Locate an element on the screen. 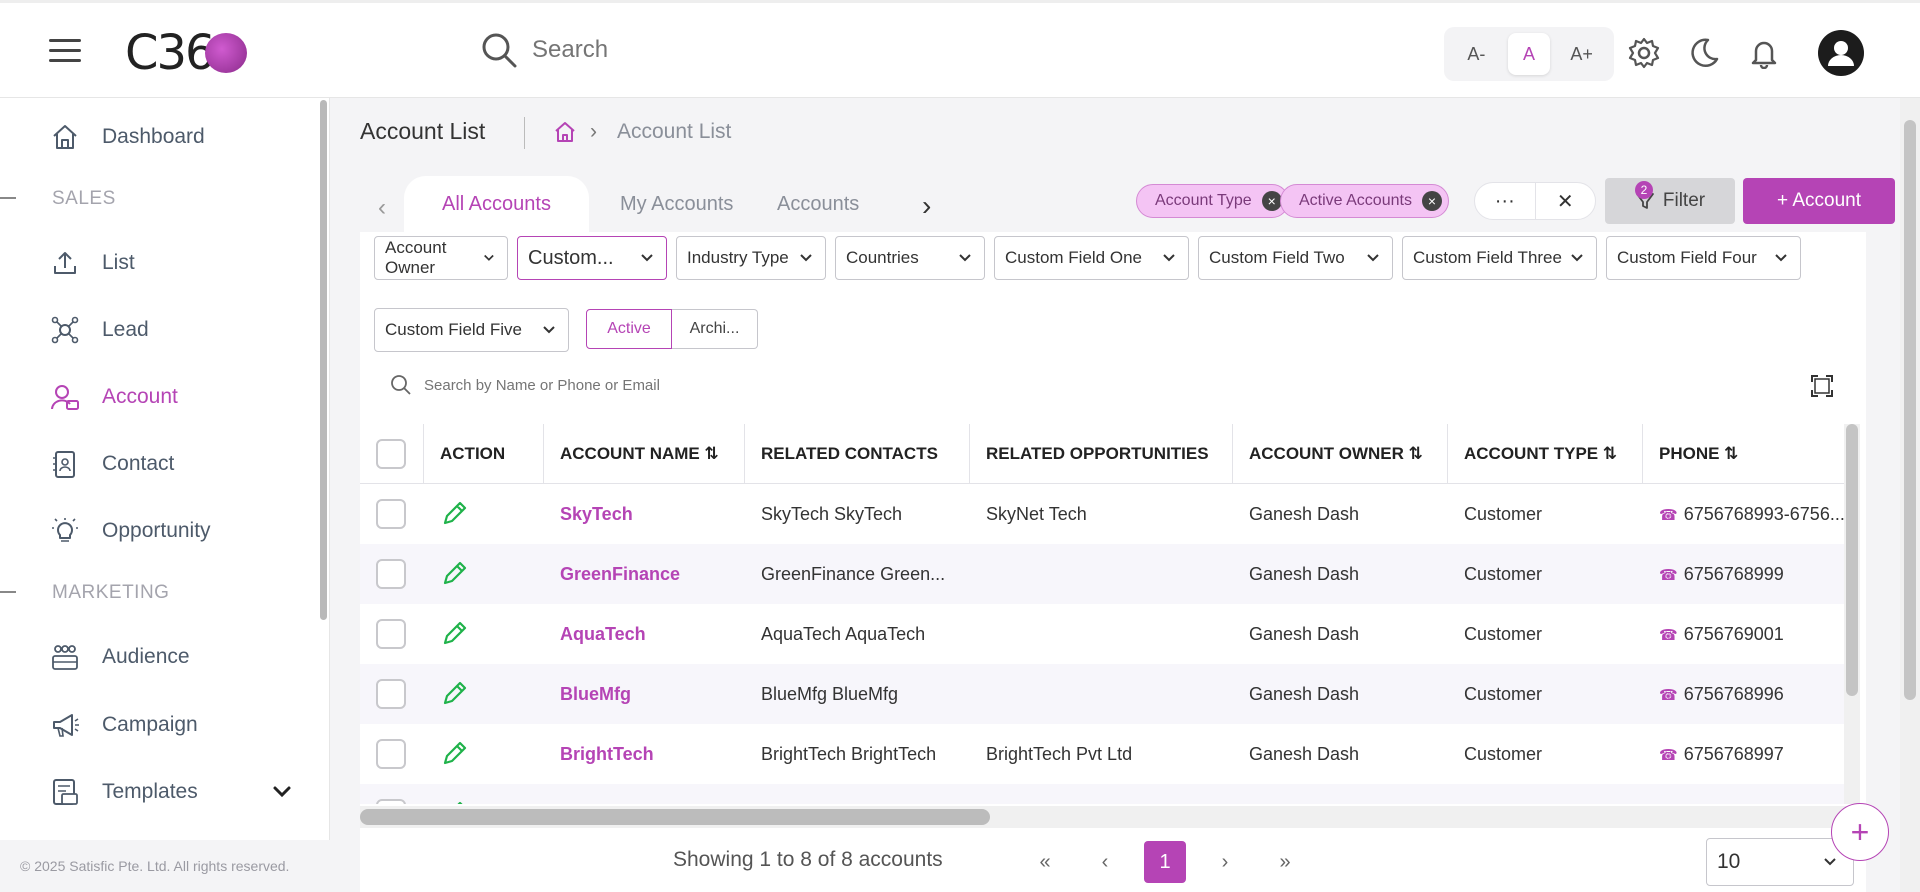 The height and width of the screenshot is (892, 1920). sidebar-item-account: Account is located at coordinates (114, 397).